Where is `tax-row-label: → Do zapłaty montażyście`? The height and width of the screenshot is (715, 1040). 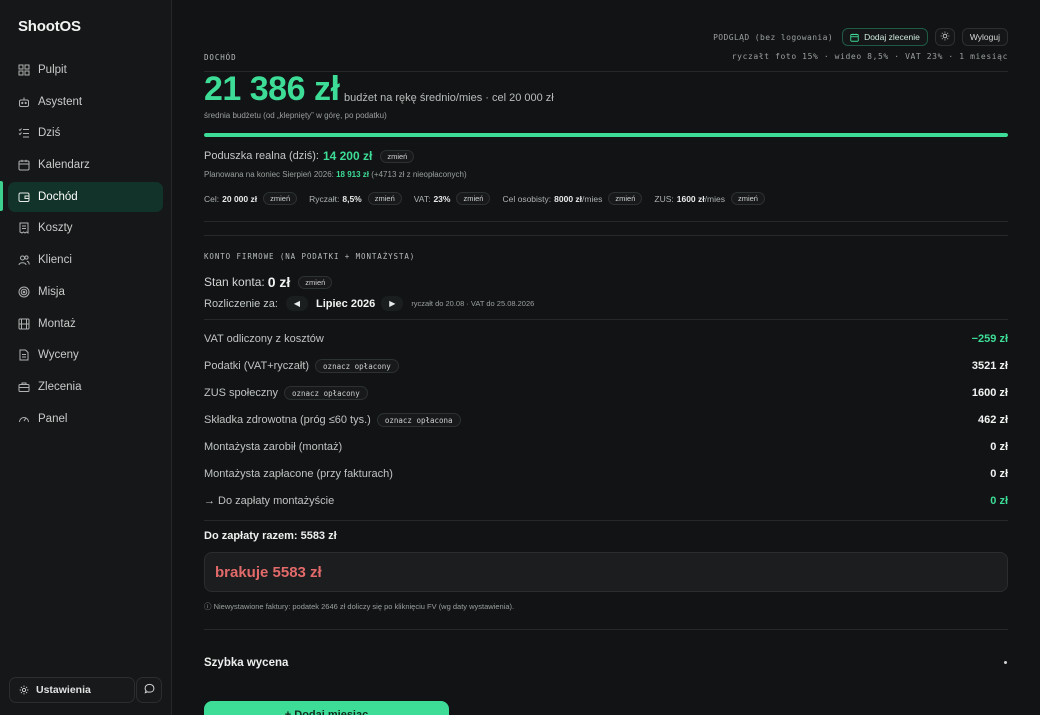 tax-row-label: → Do zapłaty montażyście is located at coordinates (269, 501).